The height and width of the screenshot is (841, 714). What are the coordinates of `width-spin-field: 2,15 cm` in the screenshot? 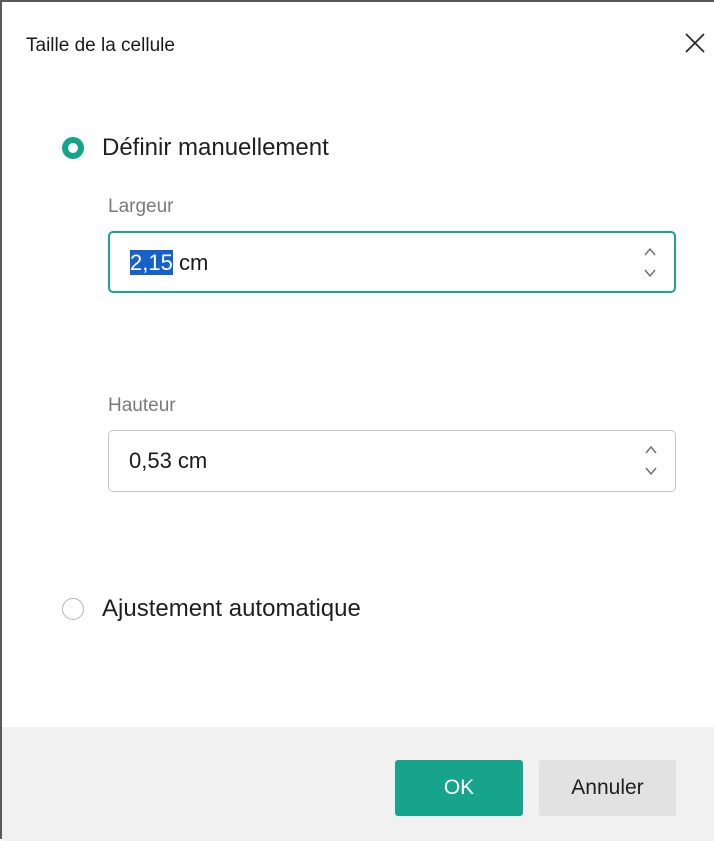 It's located at (392, 262).